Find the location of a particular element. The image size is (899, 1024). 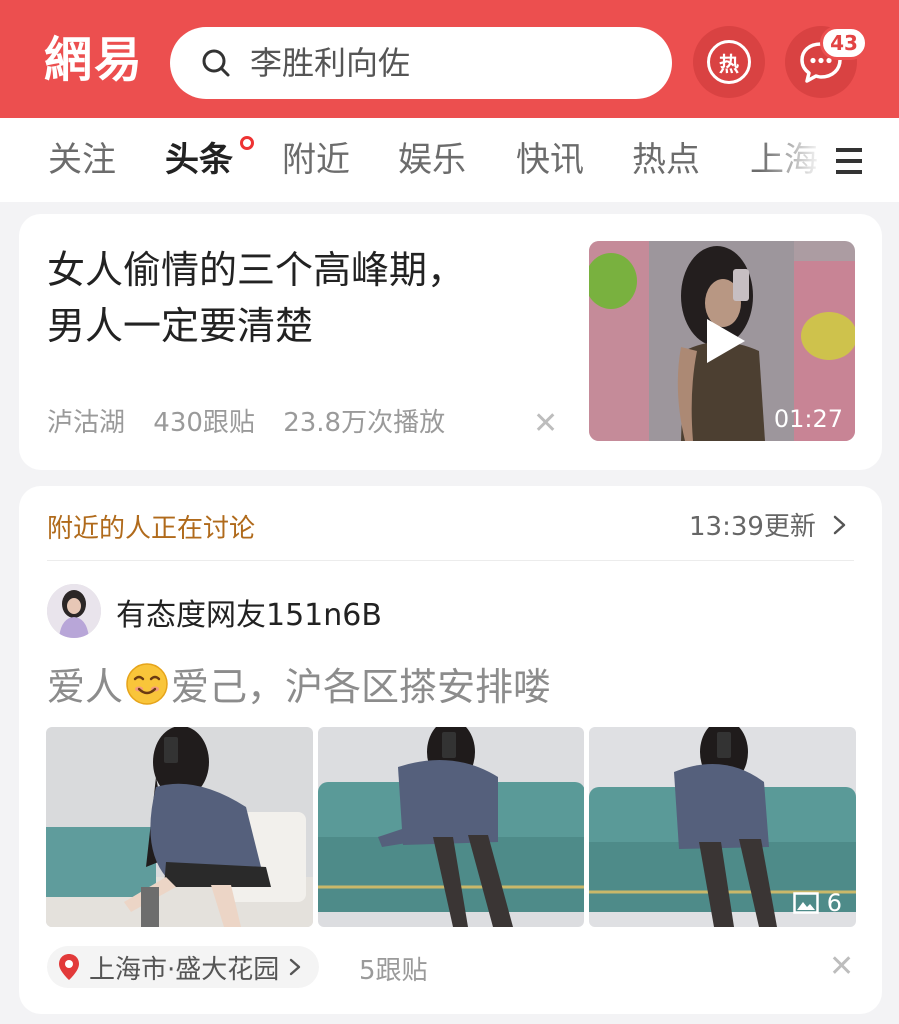

update-link: 13:39更新 is located at coordinates (771, 524).